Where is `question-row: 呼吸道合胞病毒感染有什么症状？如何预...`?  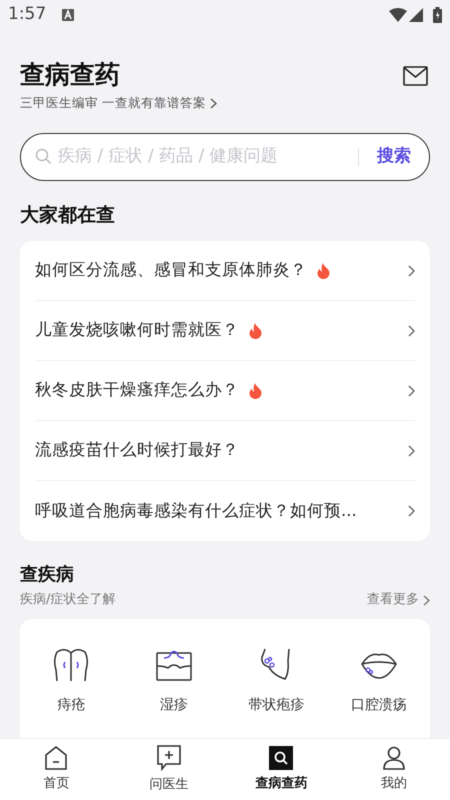
question-row: 呼吸道合胞病毒感染有什么症状？如何预... is located at coordinates (225, 511).